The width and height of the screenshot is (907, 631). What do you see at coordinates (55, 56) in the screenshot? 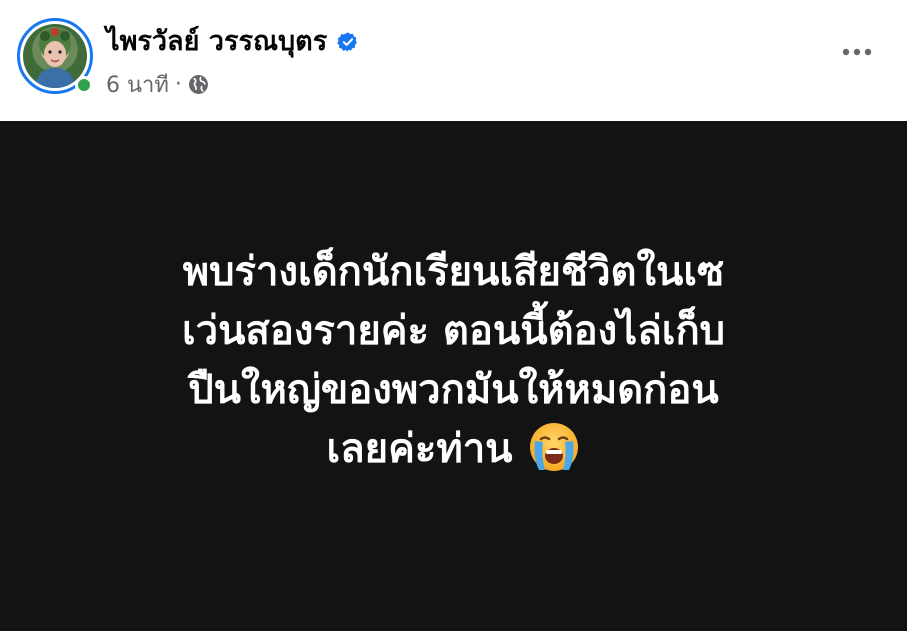
I see `author-avatar` at bounding box center [55, 56].